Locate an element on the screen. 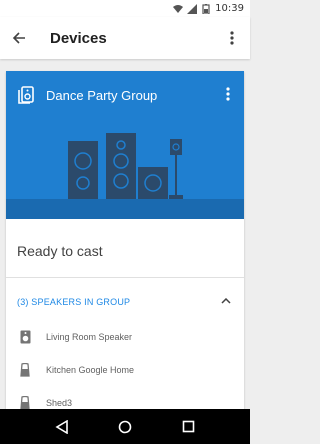 Image resolution: width=320 pixels, height=444 pixels. divider is located at coordinates (125, 277).